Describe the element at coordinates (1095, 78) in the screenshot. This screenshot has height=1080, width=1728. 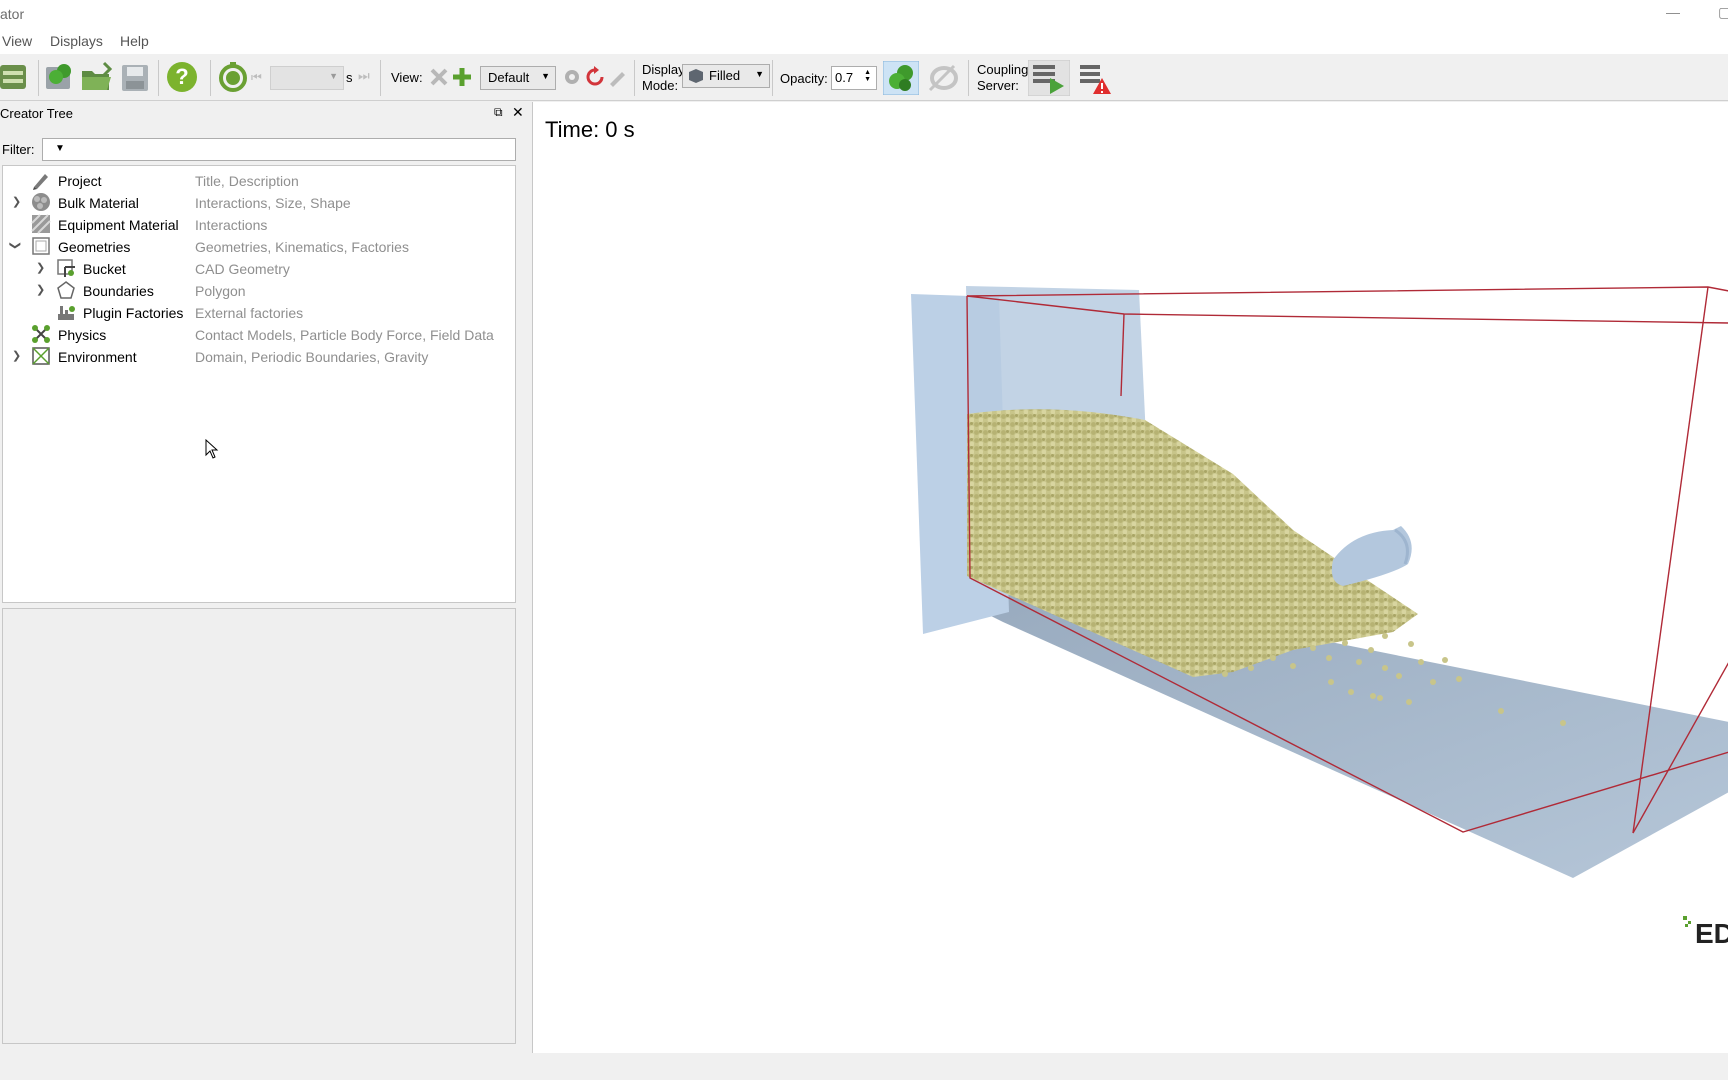
I see `coupling-warning-icon` at that location.